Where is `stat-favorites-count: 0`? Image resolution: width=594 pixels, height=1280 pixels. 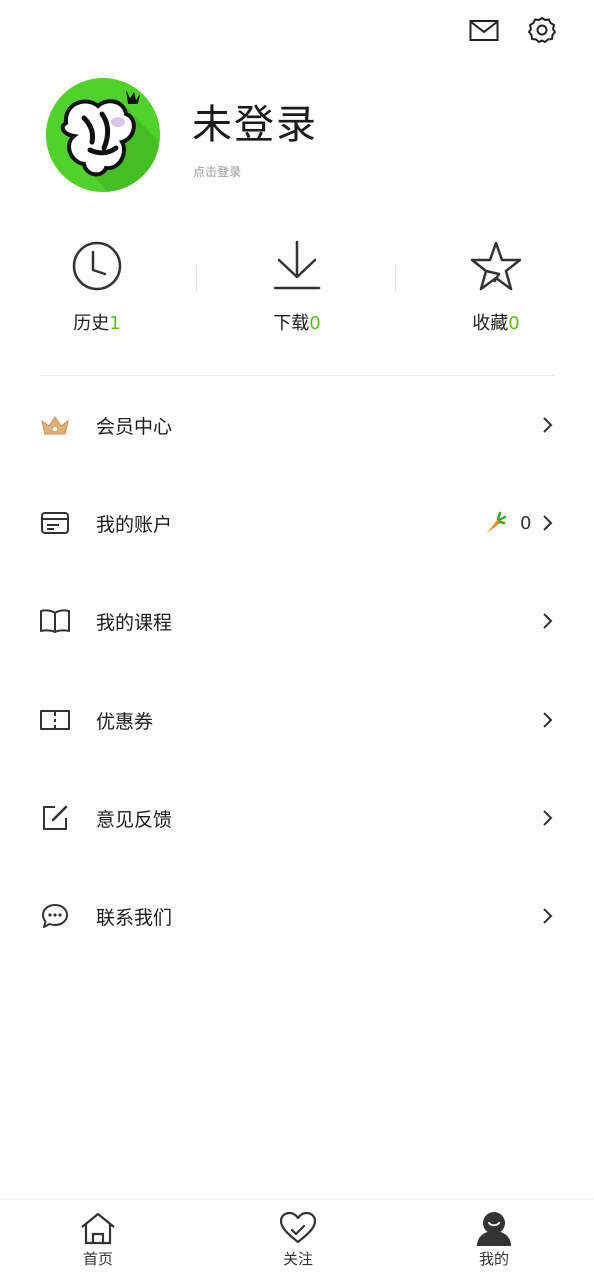
stat-favorites-count: 0 is located at coordinates (514, 323).